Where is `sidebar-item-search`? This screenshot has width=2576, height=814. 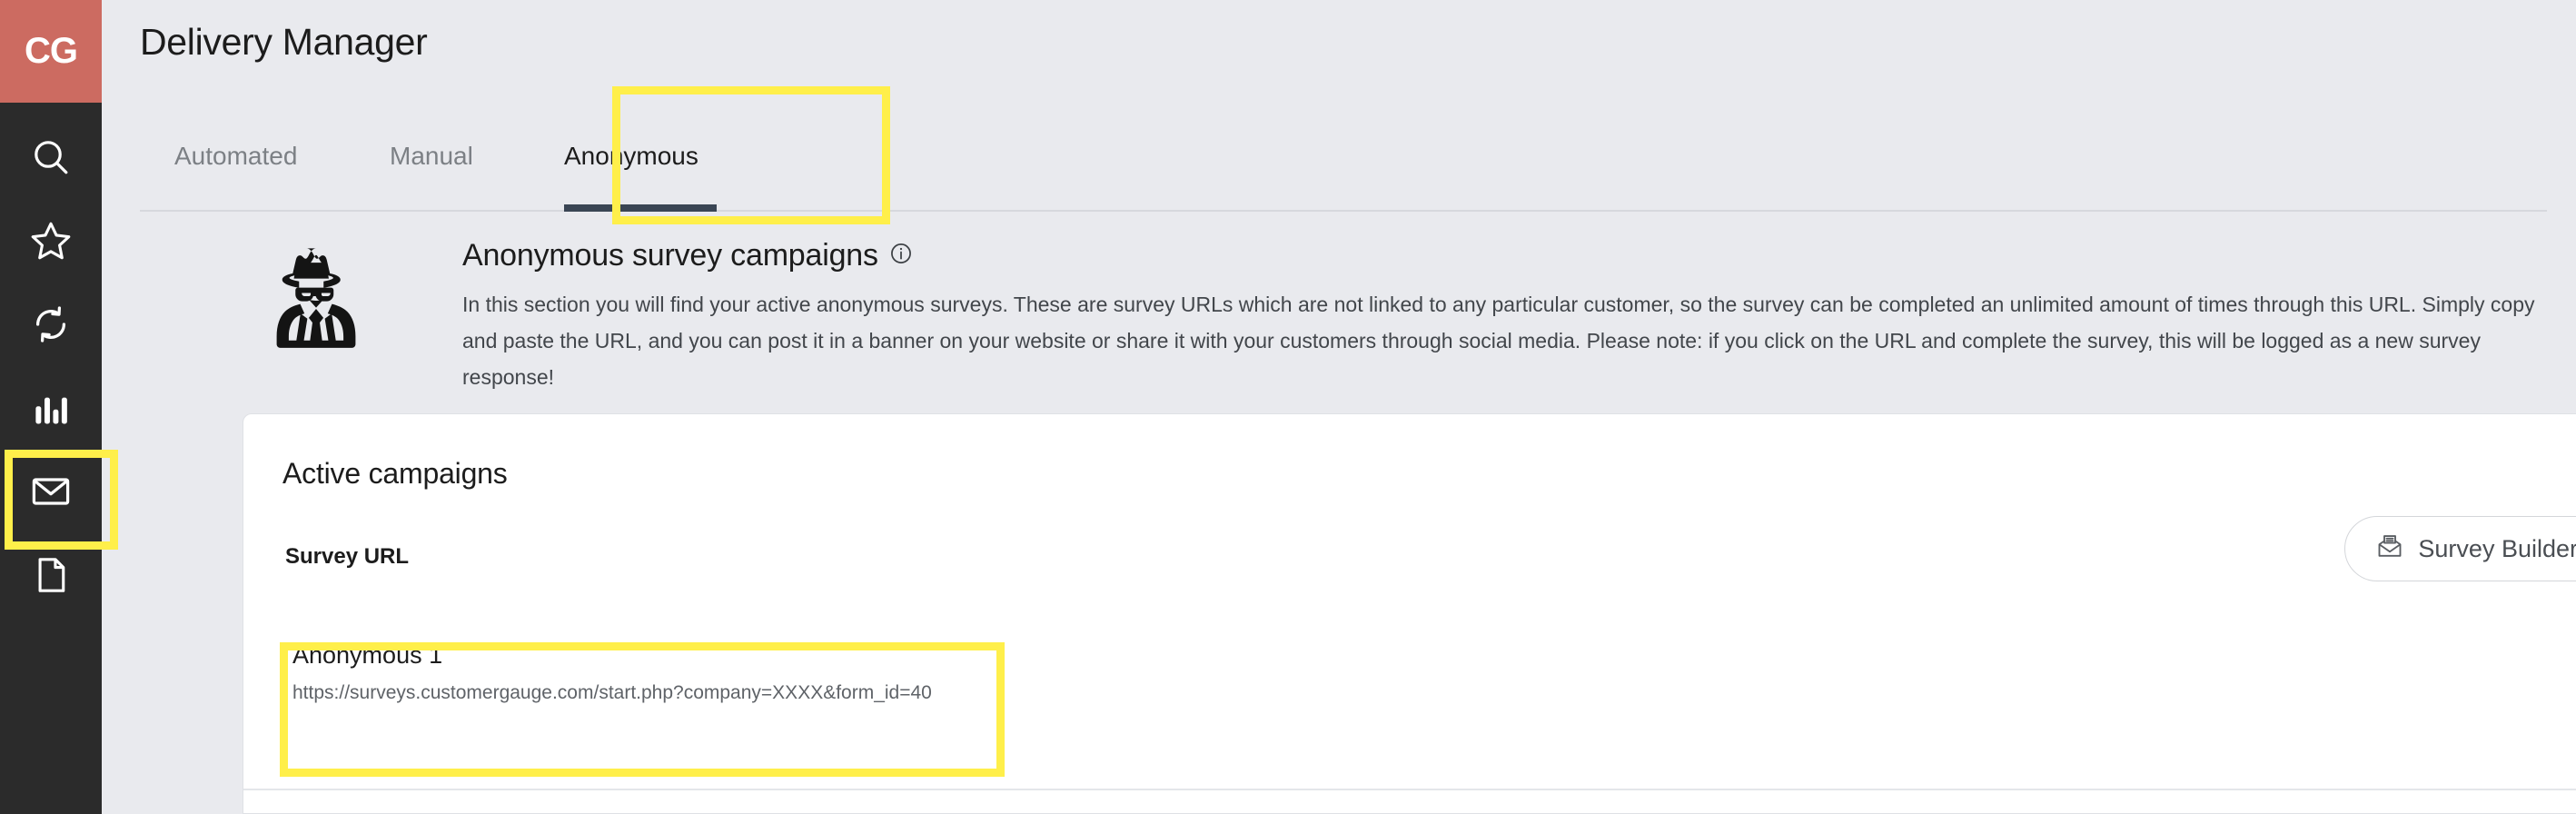
sidebar-item-search is located at coordinates (51, 157).